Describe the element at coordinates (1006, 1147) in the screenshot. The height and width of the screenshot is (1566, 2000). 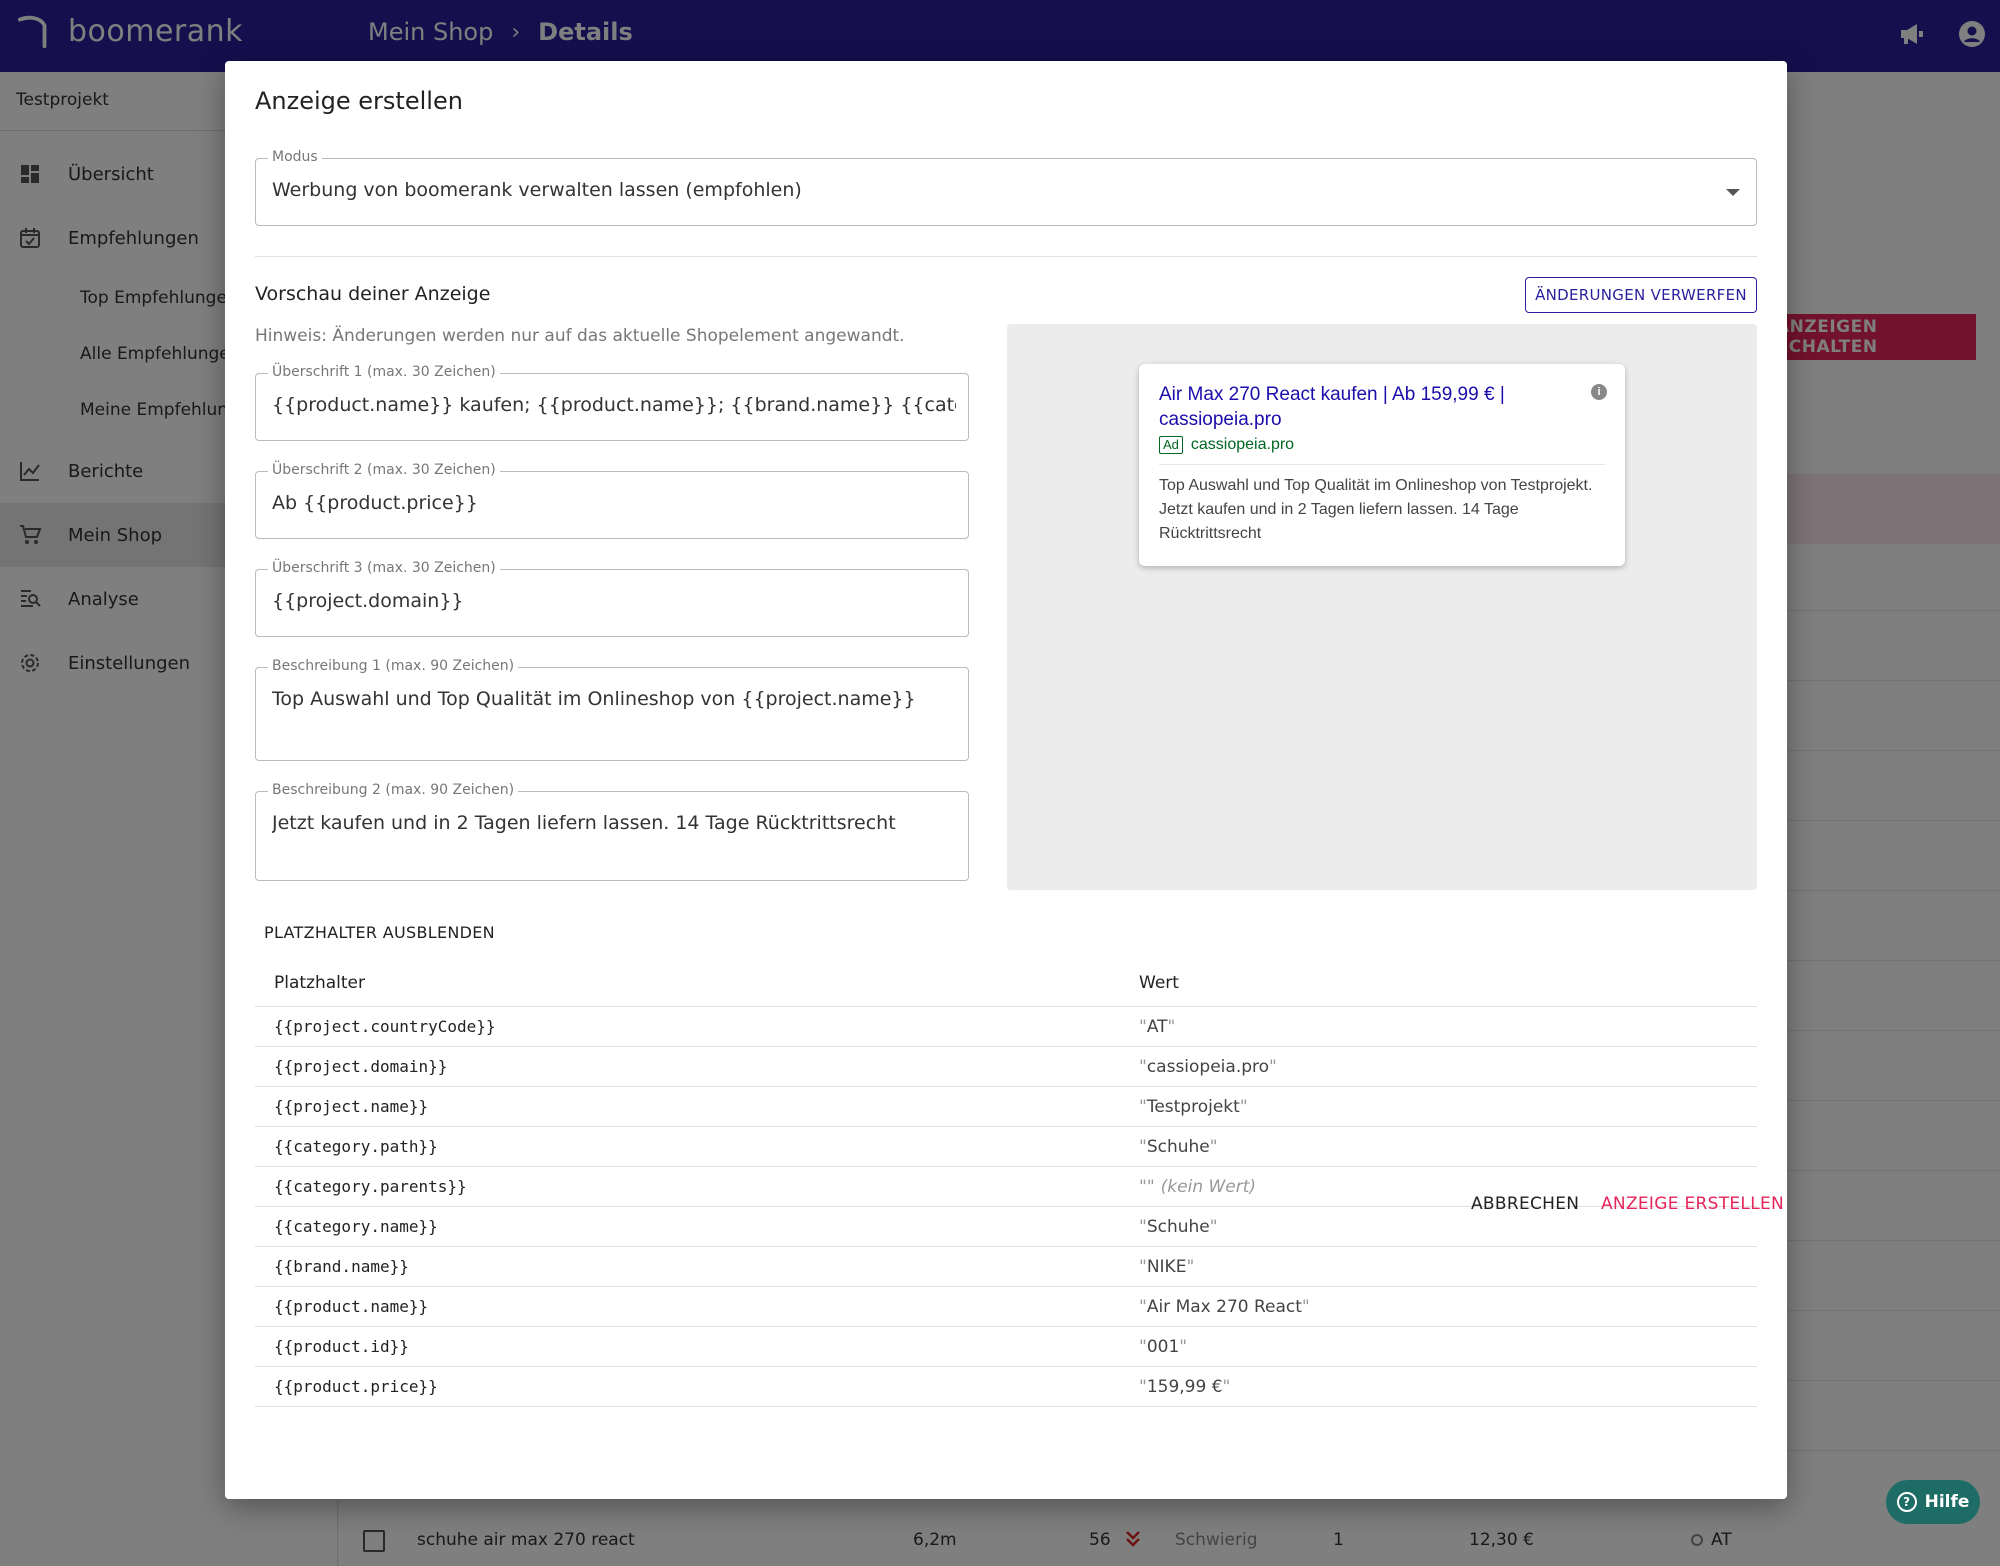
I see `table-row: {{category.path}} "Schuhe"` at that location.